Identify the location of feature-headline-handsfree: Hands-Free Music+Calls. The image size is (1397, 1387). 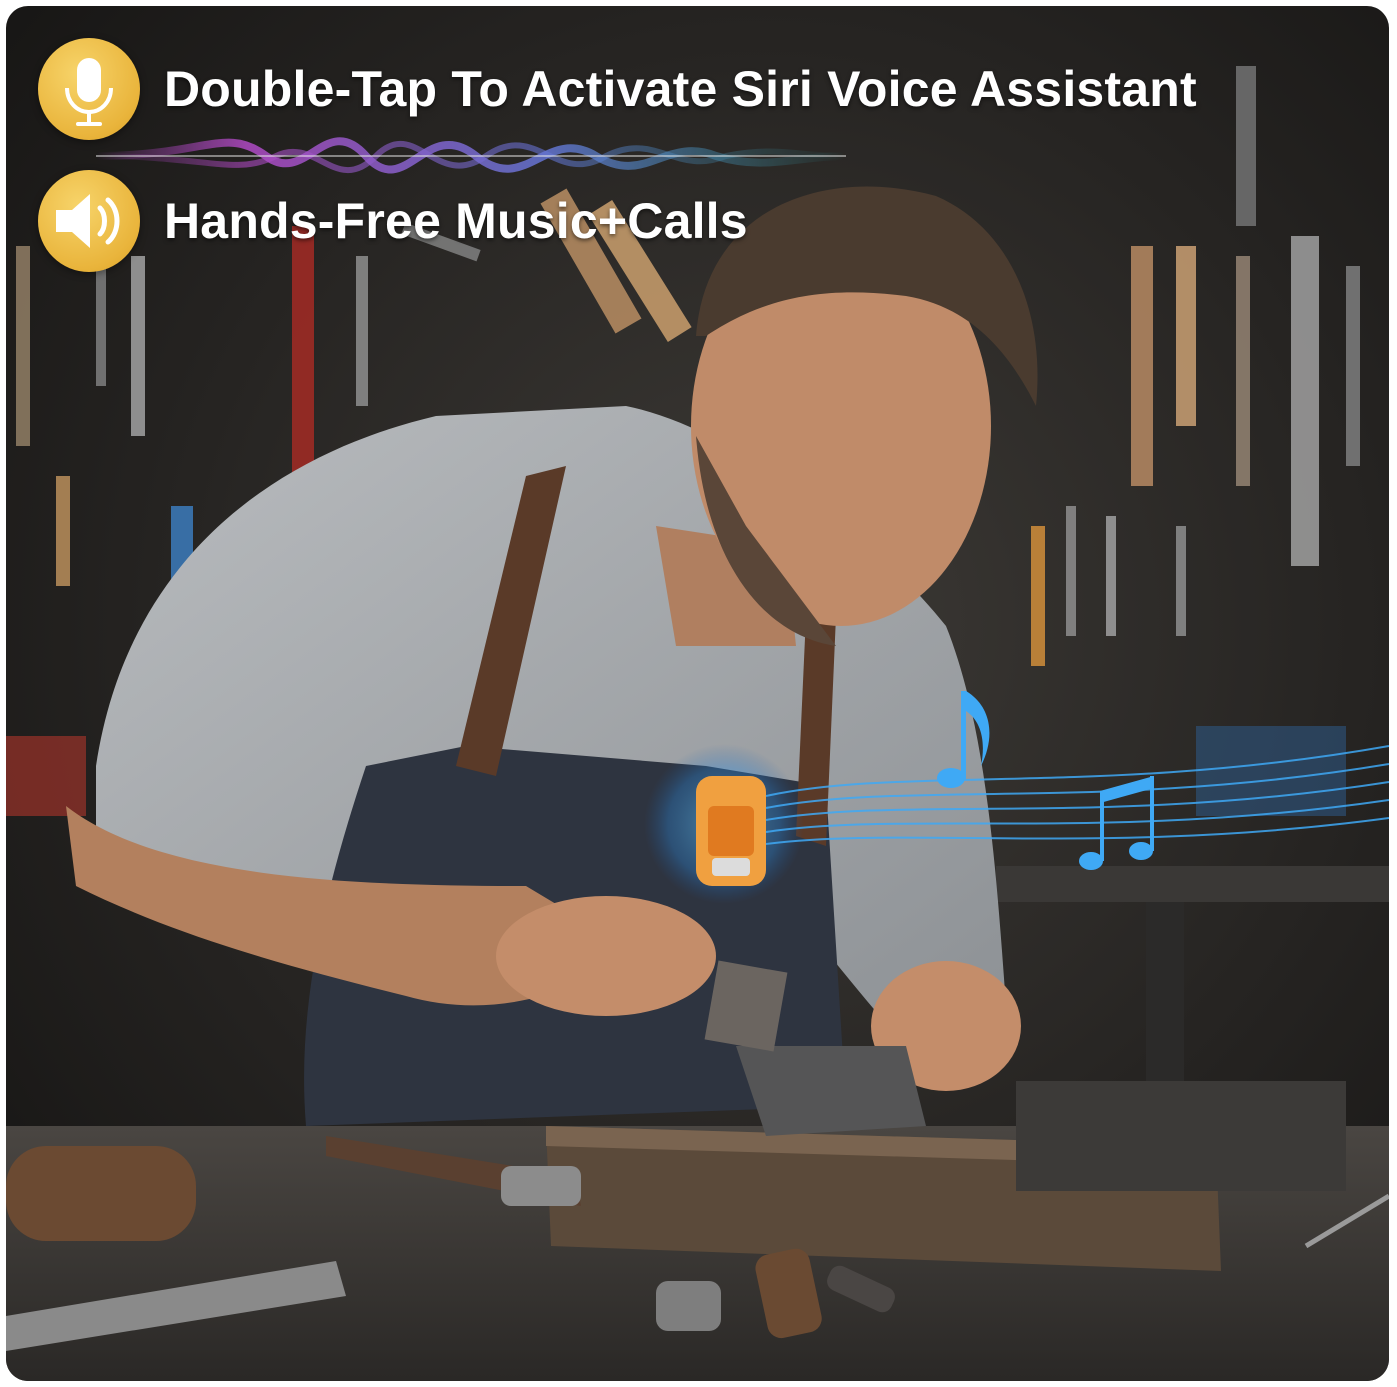
(456, 221).